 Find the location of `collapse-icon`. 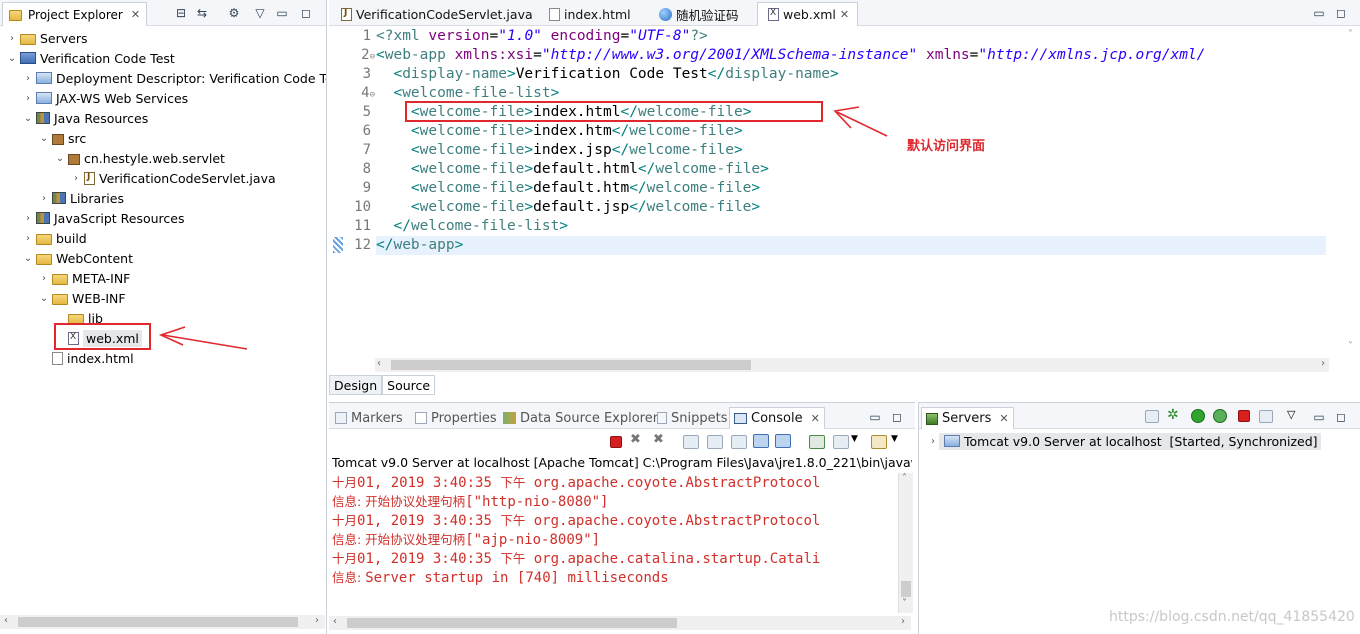

collapse-icon is located at coordinates (1152, 416).